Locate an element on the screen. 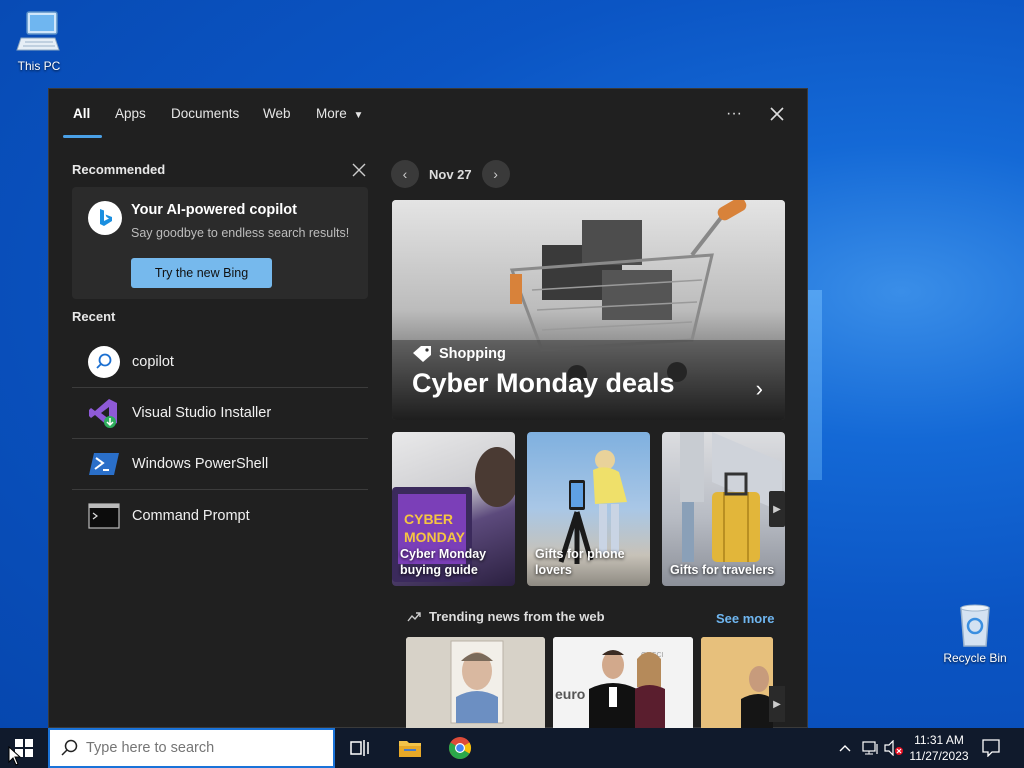 This screenshot has width=1024, height=768. action-center-button is located at coordinates (991, 748).